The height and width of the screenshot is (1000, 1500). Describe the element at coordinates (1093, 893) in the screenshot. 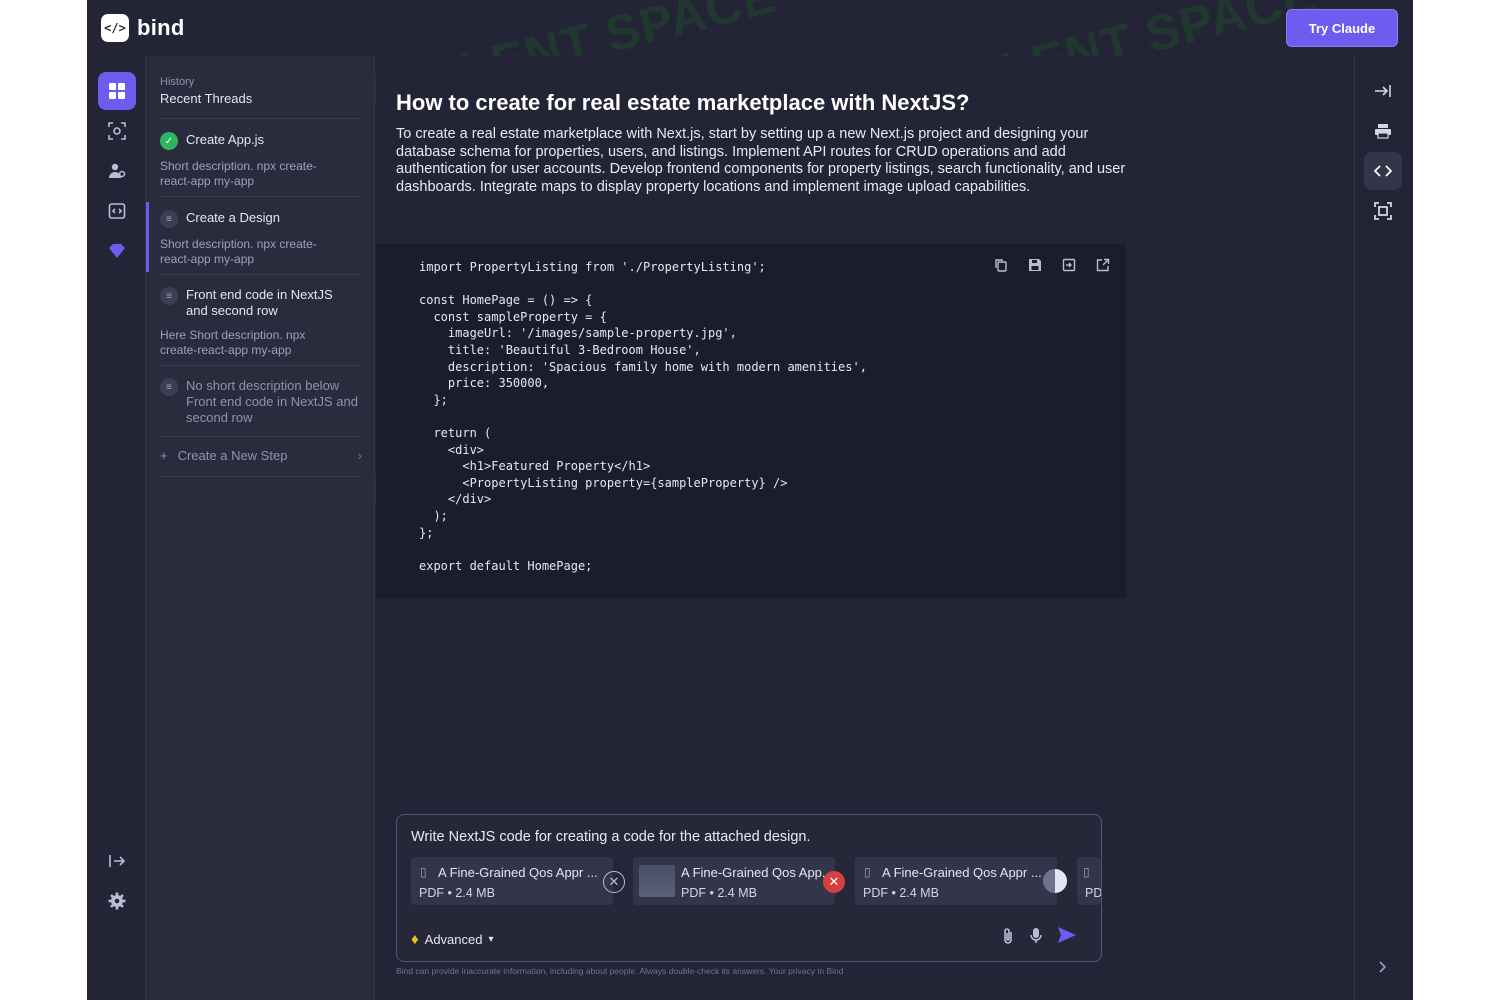

I see `attachment-meta: PD` at that location.